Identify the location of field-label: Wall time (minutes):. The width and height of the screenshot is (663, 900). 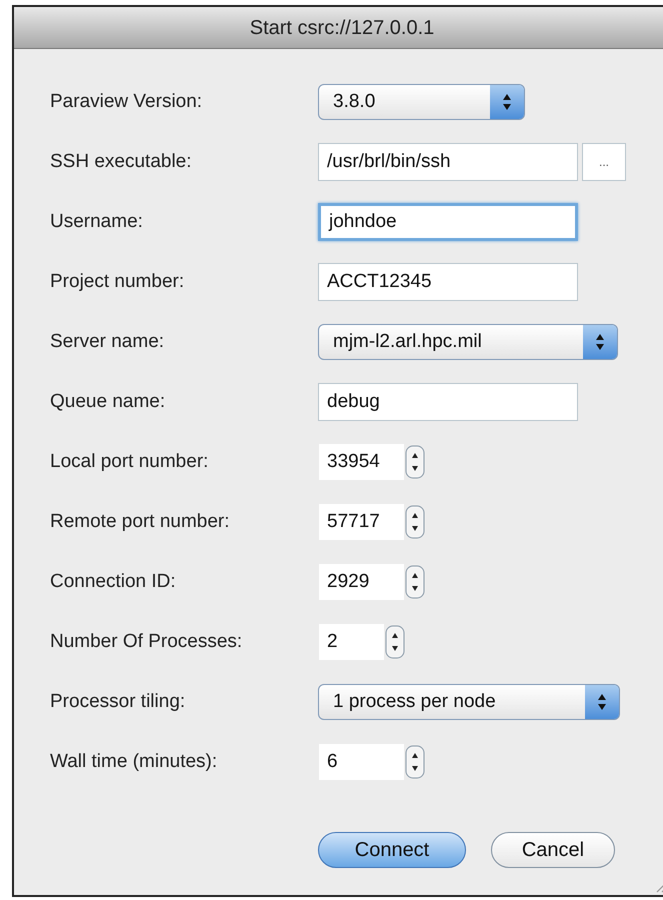
(133, 762).